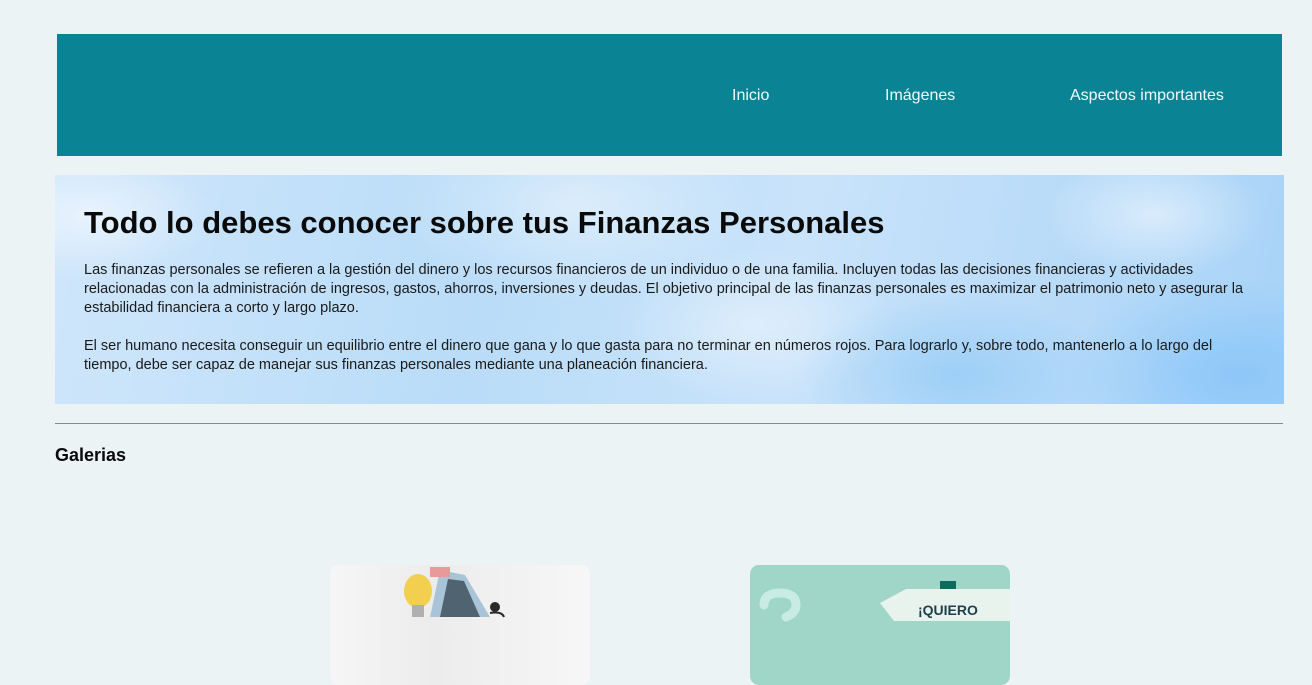 Image resolution: width=1312 pixels, height=685 pixels. I want to click on sign-illustration: ¡QUIERO, so click(884, 601).